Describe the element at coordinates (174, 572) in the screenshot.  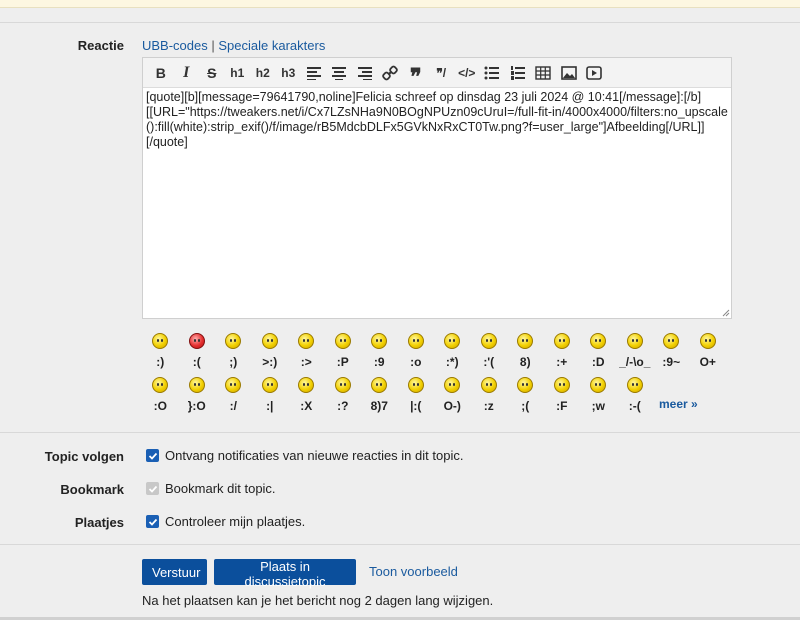
I see `verstuur-button: Verstuur` at that location.